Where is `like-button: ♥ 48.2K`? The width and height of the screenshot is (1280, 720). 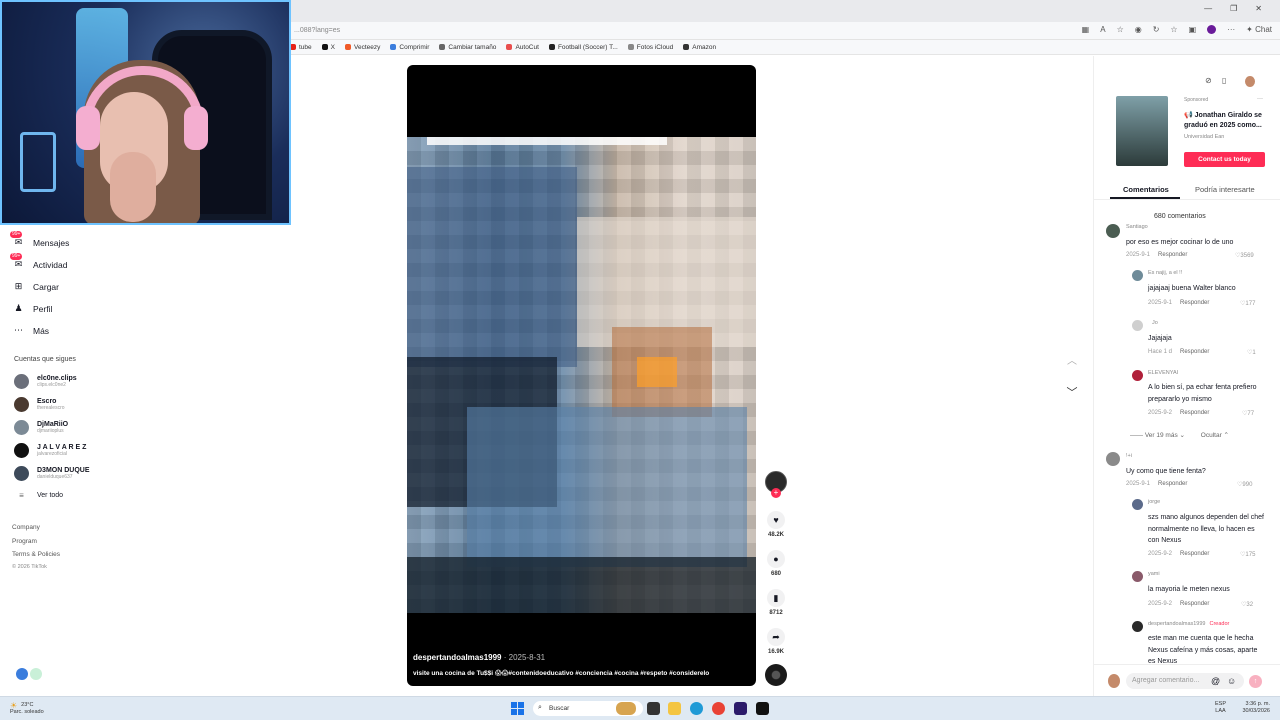 like-button: ♥ 48.2K is located at coordinates (776, 524).